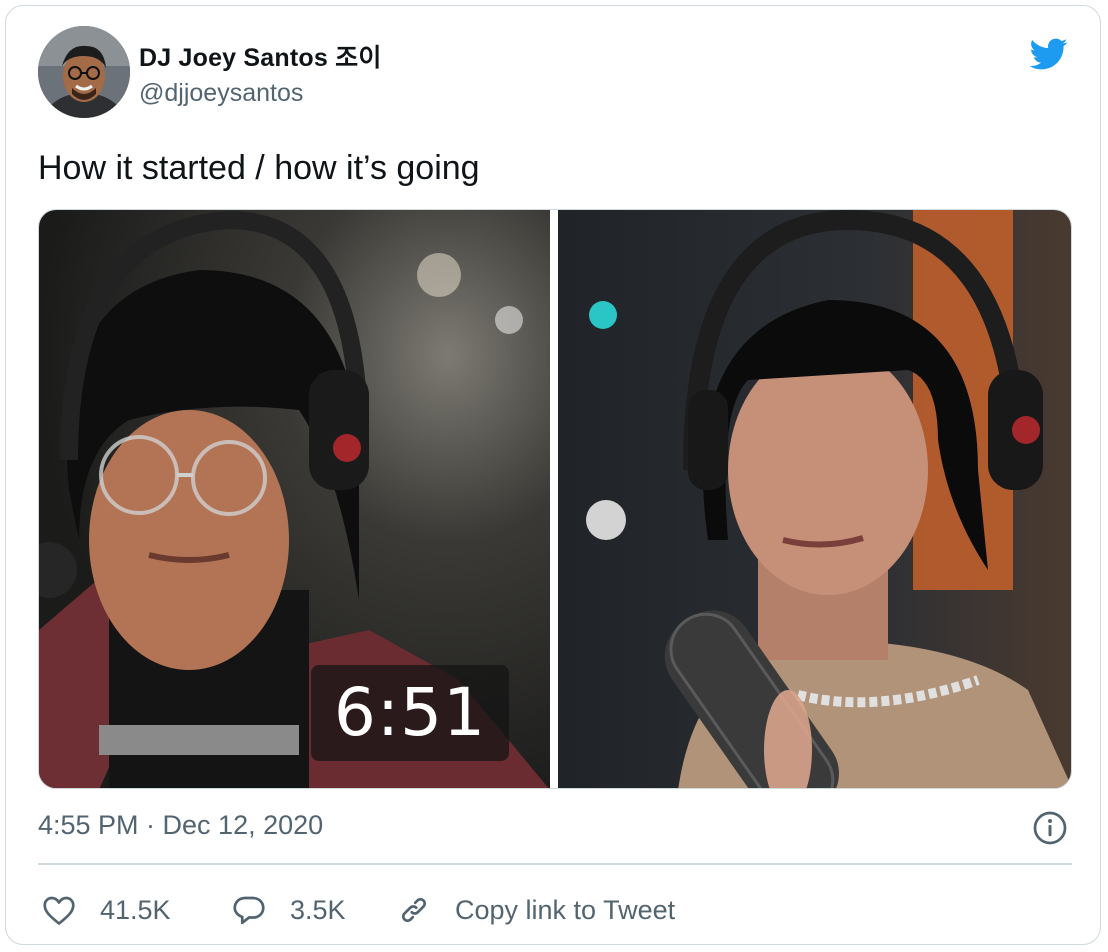  What do you see at coordinates (1048, 54) in the screenshot?
I see `twitter-bird-icon` at bounding box center [1048, 54].